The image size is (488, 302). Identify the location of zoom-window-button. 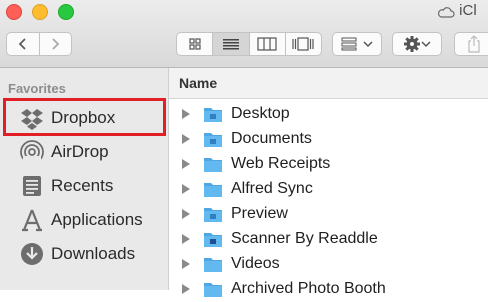
(66, 12).